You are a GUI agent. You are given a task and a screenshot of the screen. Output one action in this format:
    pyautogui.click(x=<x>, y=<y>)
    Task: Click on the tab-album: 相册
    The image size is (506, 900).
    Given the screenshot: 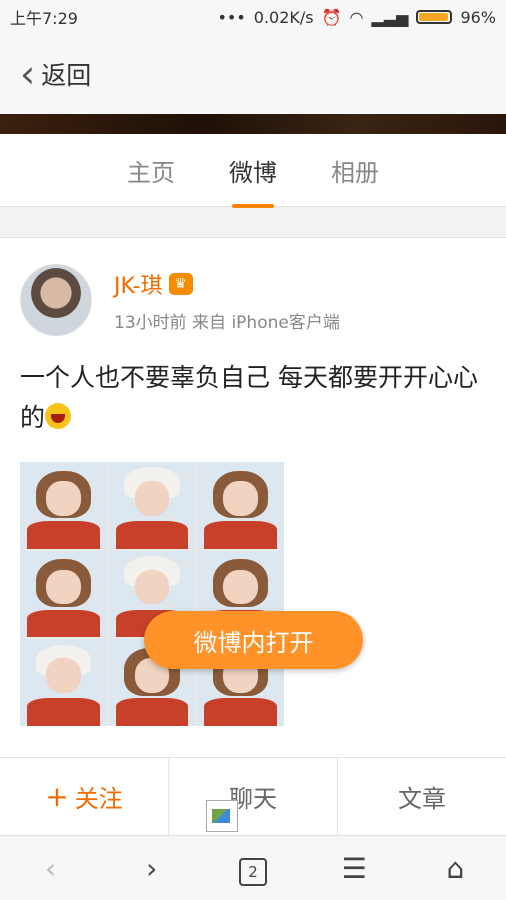 What is the action you would take?
    pyautogui.click(x=355, y=170)
    